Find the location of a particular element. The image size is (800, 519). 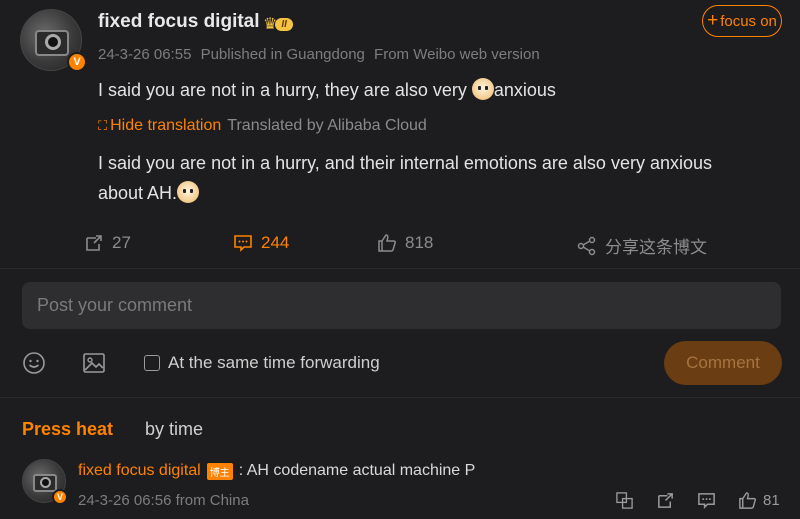

forward-checkbox is located at coordinates (152, 363).